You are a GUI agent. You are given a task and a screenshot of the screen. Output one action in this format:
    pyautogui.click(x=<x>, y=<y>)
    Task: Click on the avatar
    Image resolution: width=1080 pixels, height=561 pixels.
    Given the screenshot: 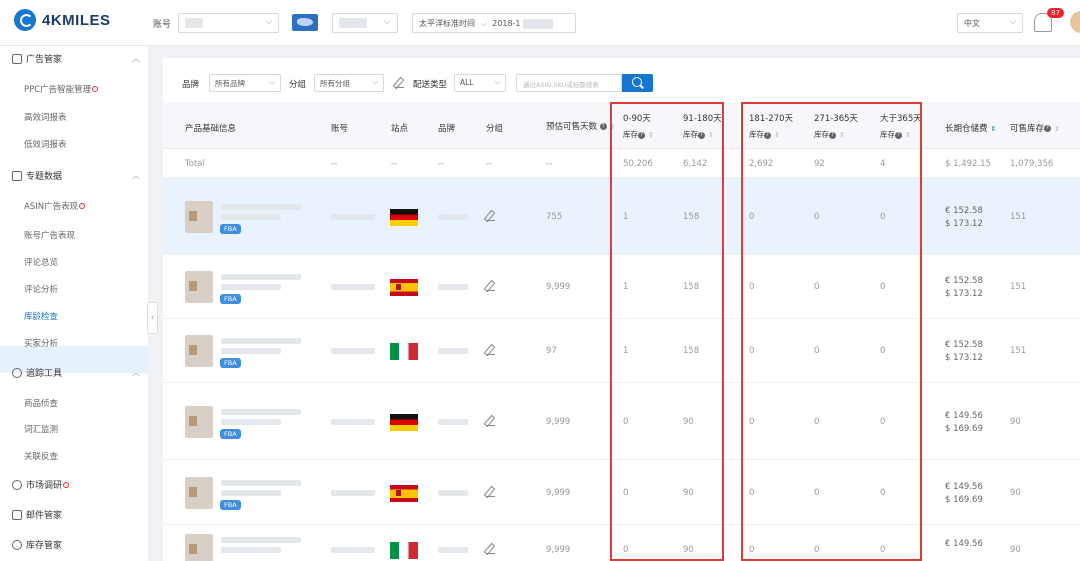 What is the action you would take?
    pyautogui.click(x=1075, y=22)
    